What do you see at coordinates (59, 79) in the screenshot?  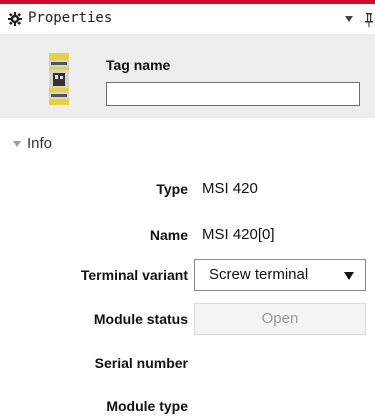 I see `safety-module-icon` at bounding box center [59, 79].